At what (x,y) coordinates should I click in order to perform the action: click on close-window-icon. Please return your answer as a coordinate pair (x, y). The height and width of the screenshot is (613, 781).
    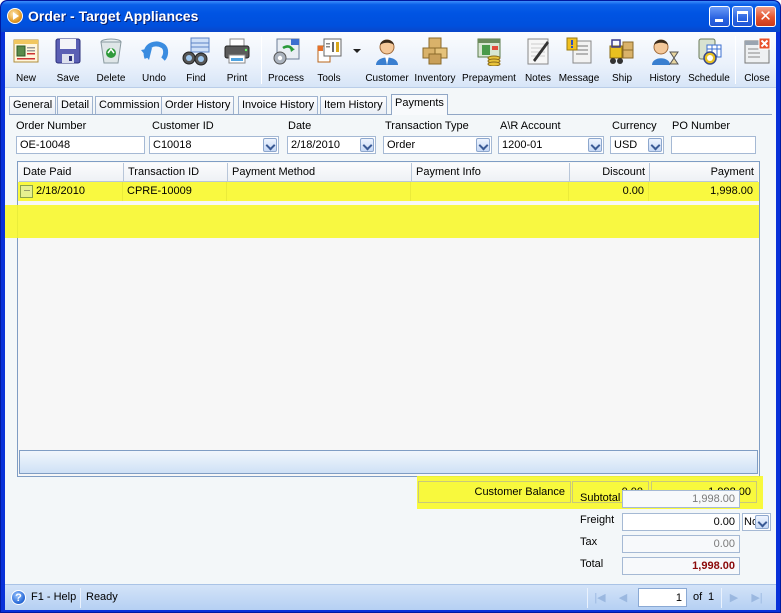
    Looking at the image, I should click on (757, 50).